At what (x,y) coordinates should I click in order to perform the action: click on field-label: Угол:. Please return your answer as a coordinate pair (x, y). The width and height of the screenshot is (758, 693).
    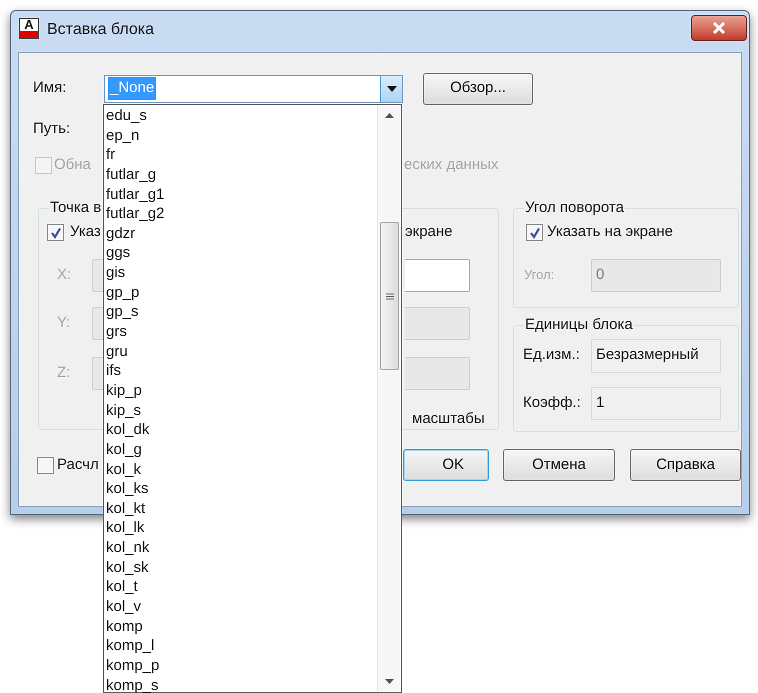
    Looking at the image, I should click on (540, 275).